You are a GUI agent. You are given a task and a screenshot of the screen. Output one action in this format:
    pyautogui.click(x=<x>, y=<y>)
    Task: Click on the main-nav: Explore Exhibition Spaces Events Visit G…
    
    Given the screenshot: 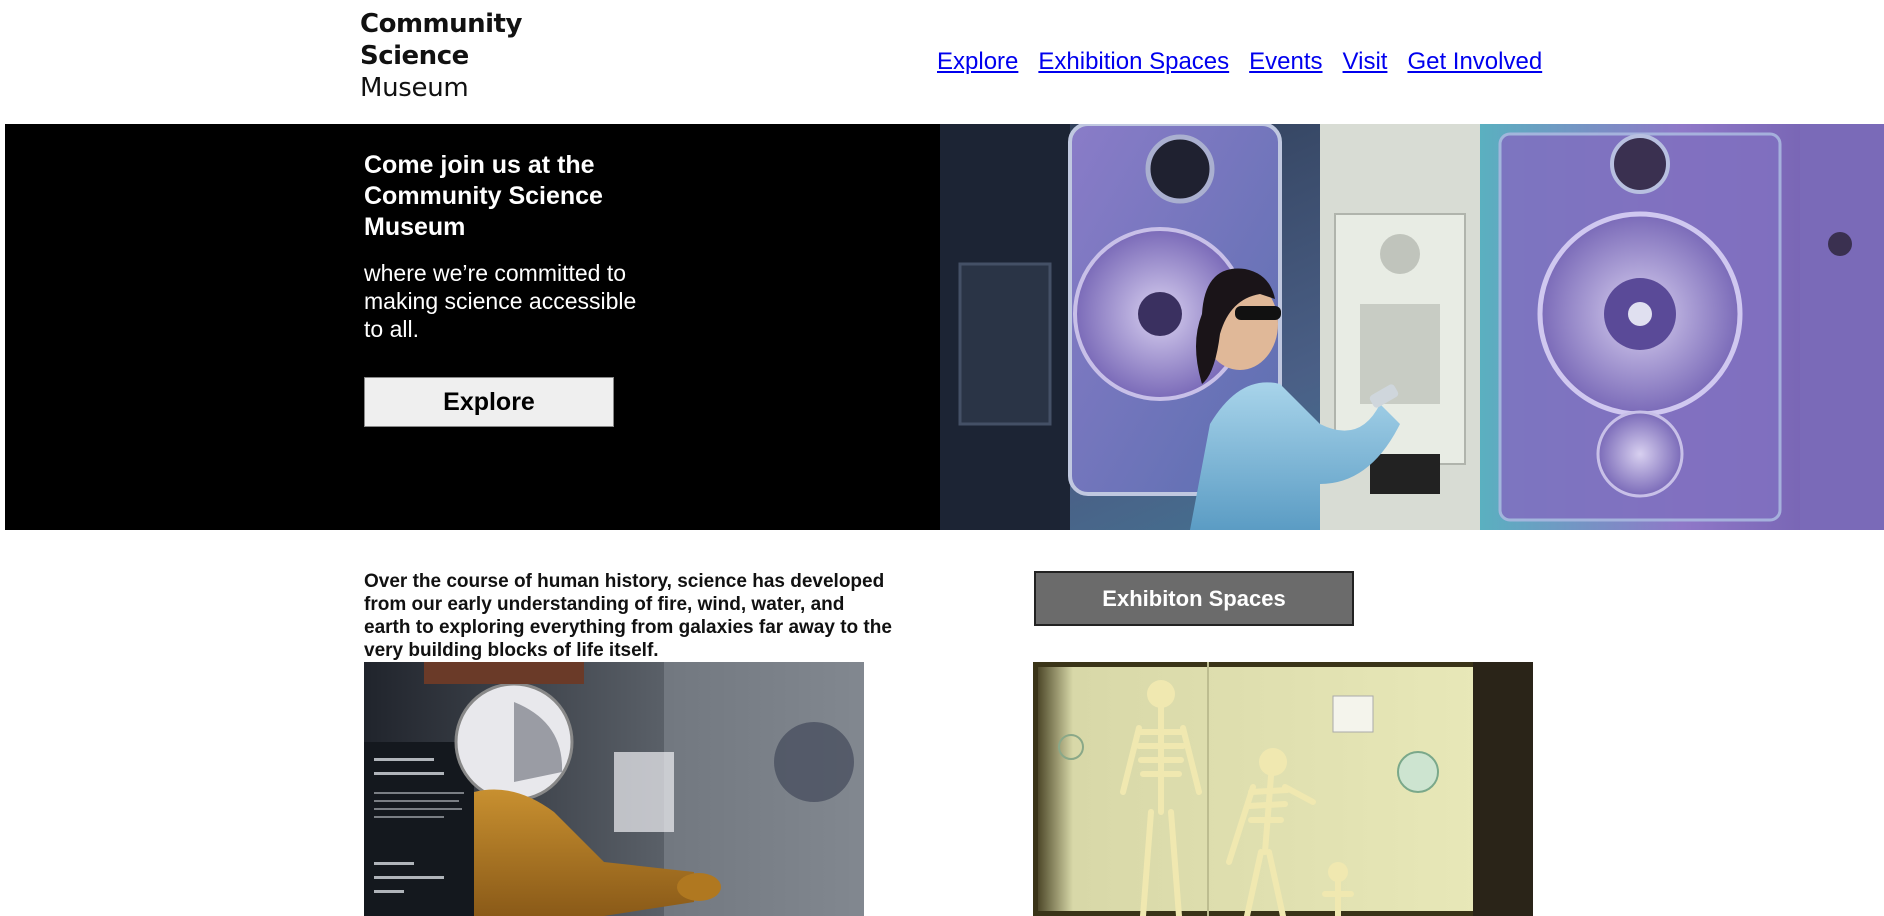 What is the action you would take?
    pyautogui.click(x=1239, y=62)
    